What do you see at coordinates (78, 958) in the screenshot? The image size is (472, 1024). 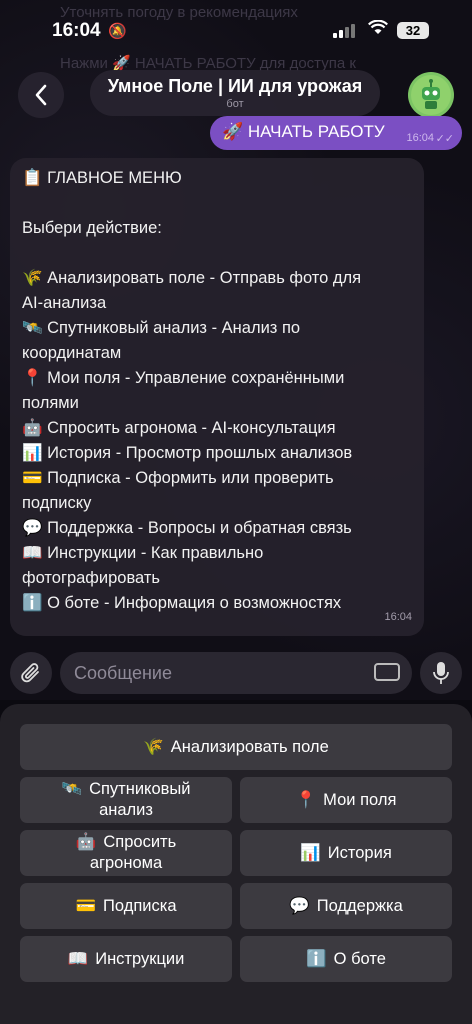 I see `book-icon: 📖` at bounding box center [78, 958].